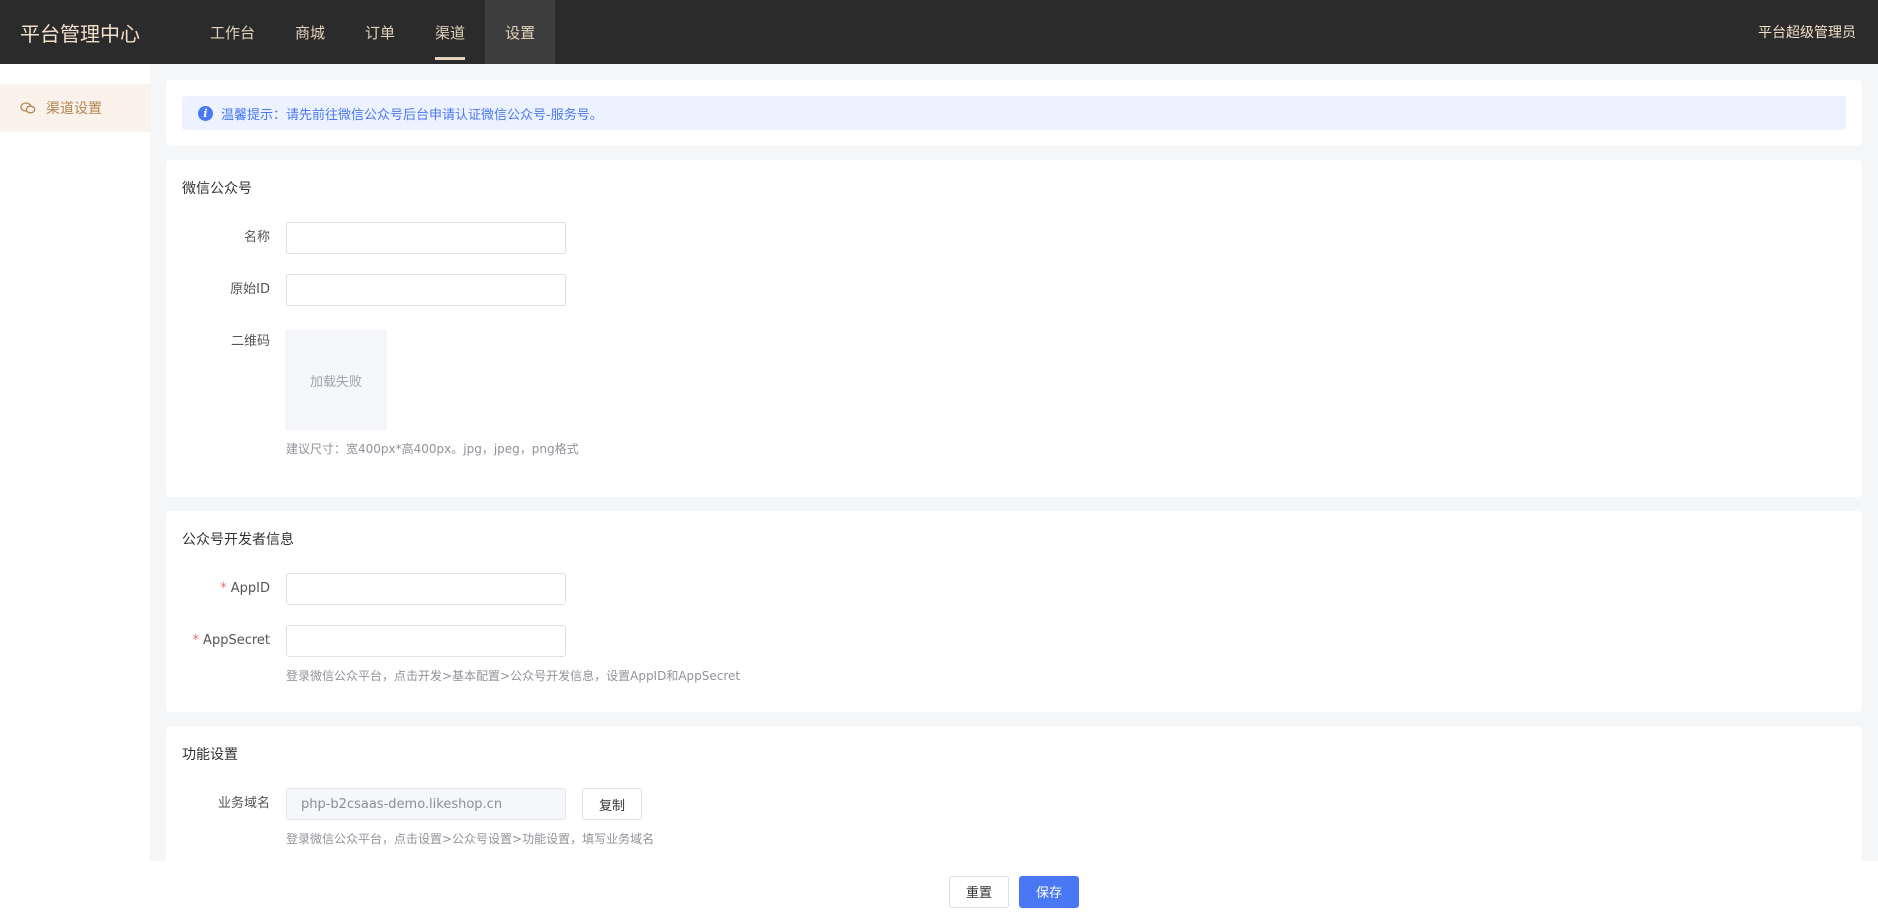  Describe the element at coordinates (380, 32) in the screenshot. I see `nav-item-orders: 订单` at that location.